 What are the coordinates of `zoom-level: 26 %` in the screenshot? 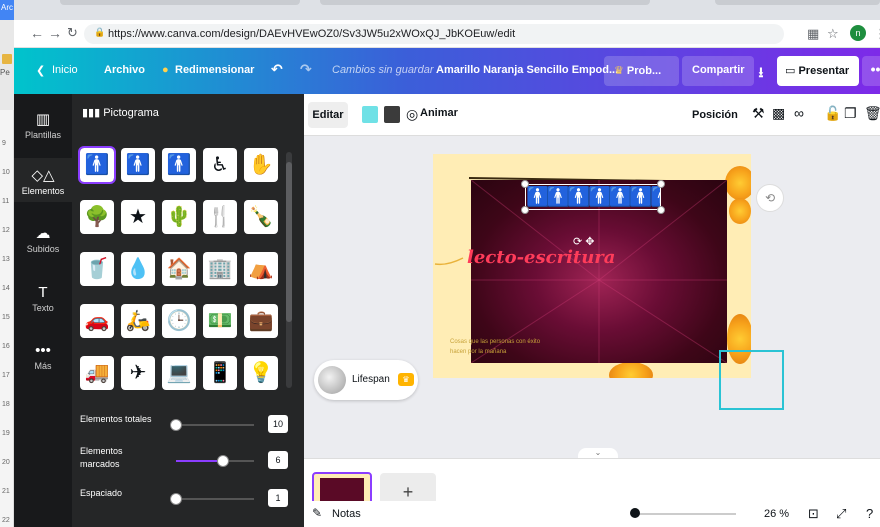 It's located at (776, 514).